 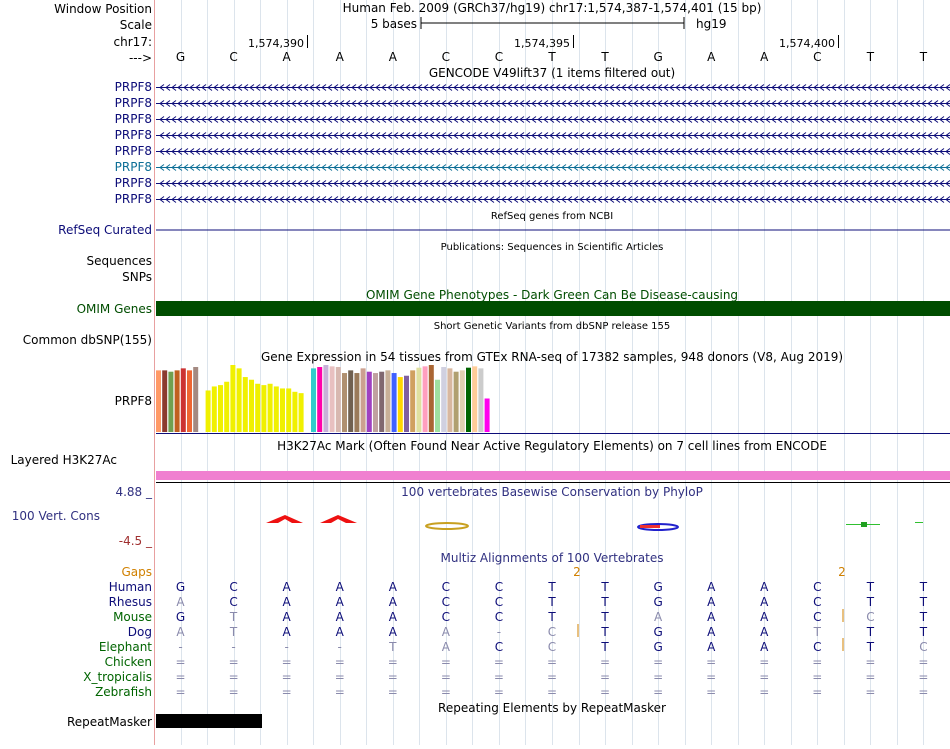 I want to click on gtex-expression-bars, so click(x=323, y=398).